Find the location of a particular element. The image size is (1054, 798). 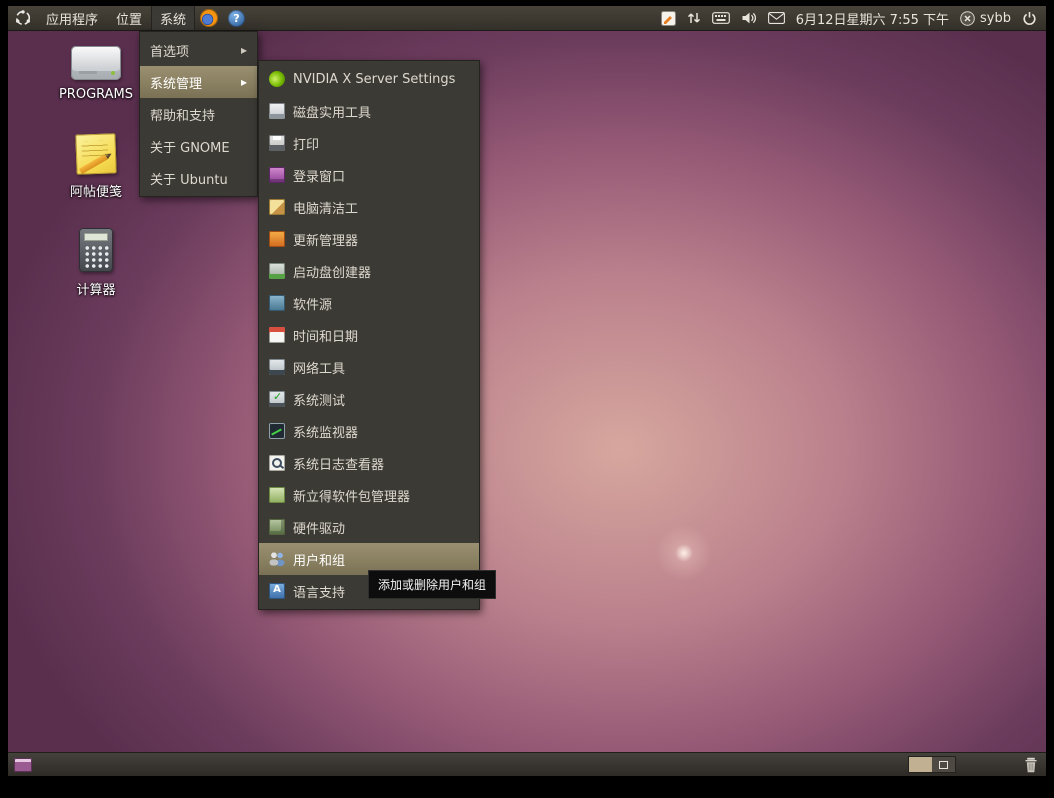

menu-item-log-viewer: 系统日志查看器 is located at coordinates (369, 463).